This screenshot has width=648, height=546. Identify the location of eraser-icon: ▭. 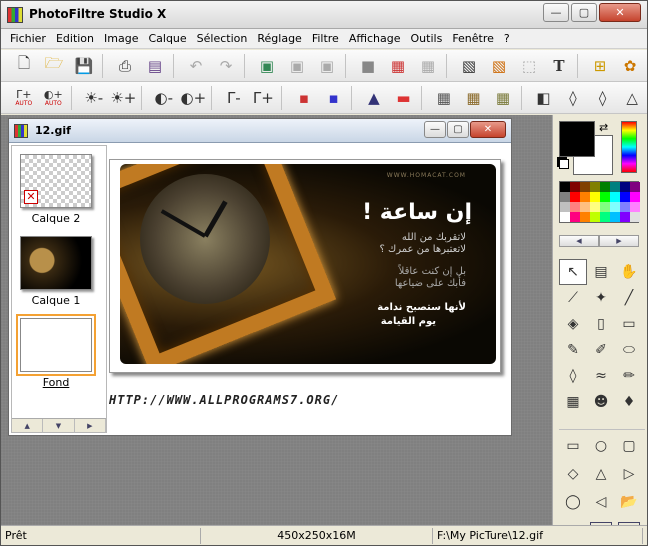
(629, 324).